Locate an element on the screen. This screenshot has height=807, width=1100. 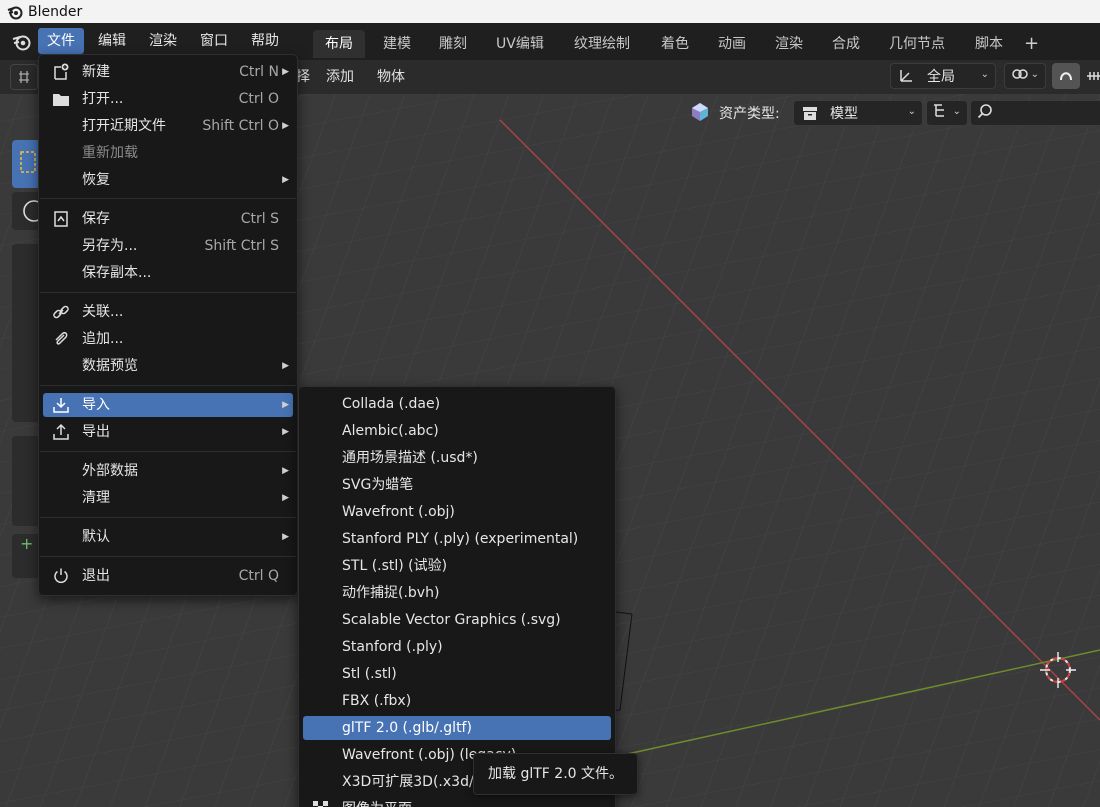
search-icon is located at coordinates (985, 113).